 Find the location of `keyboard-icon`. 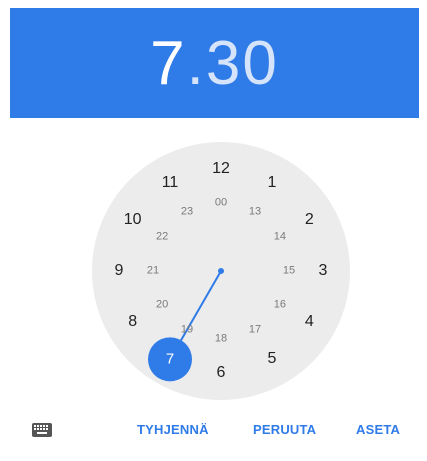

keyboard-icon is located at coordinates (42, 430).